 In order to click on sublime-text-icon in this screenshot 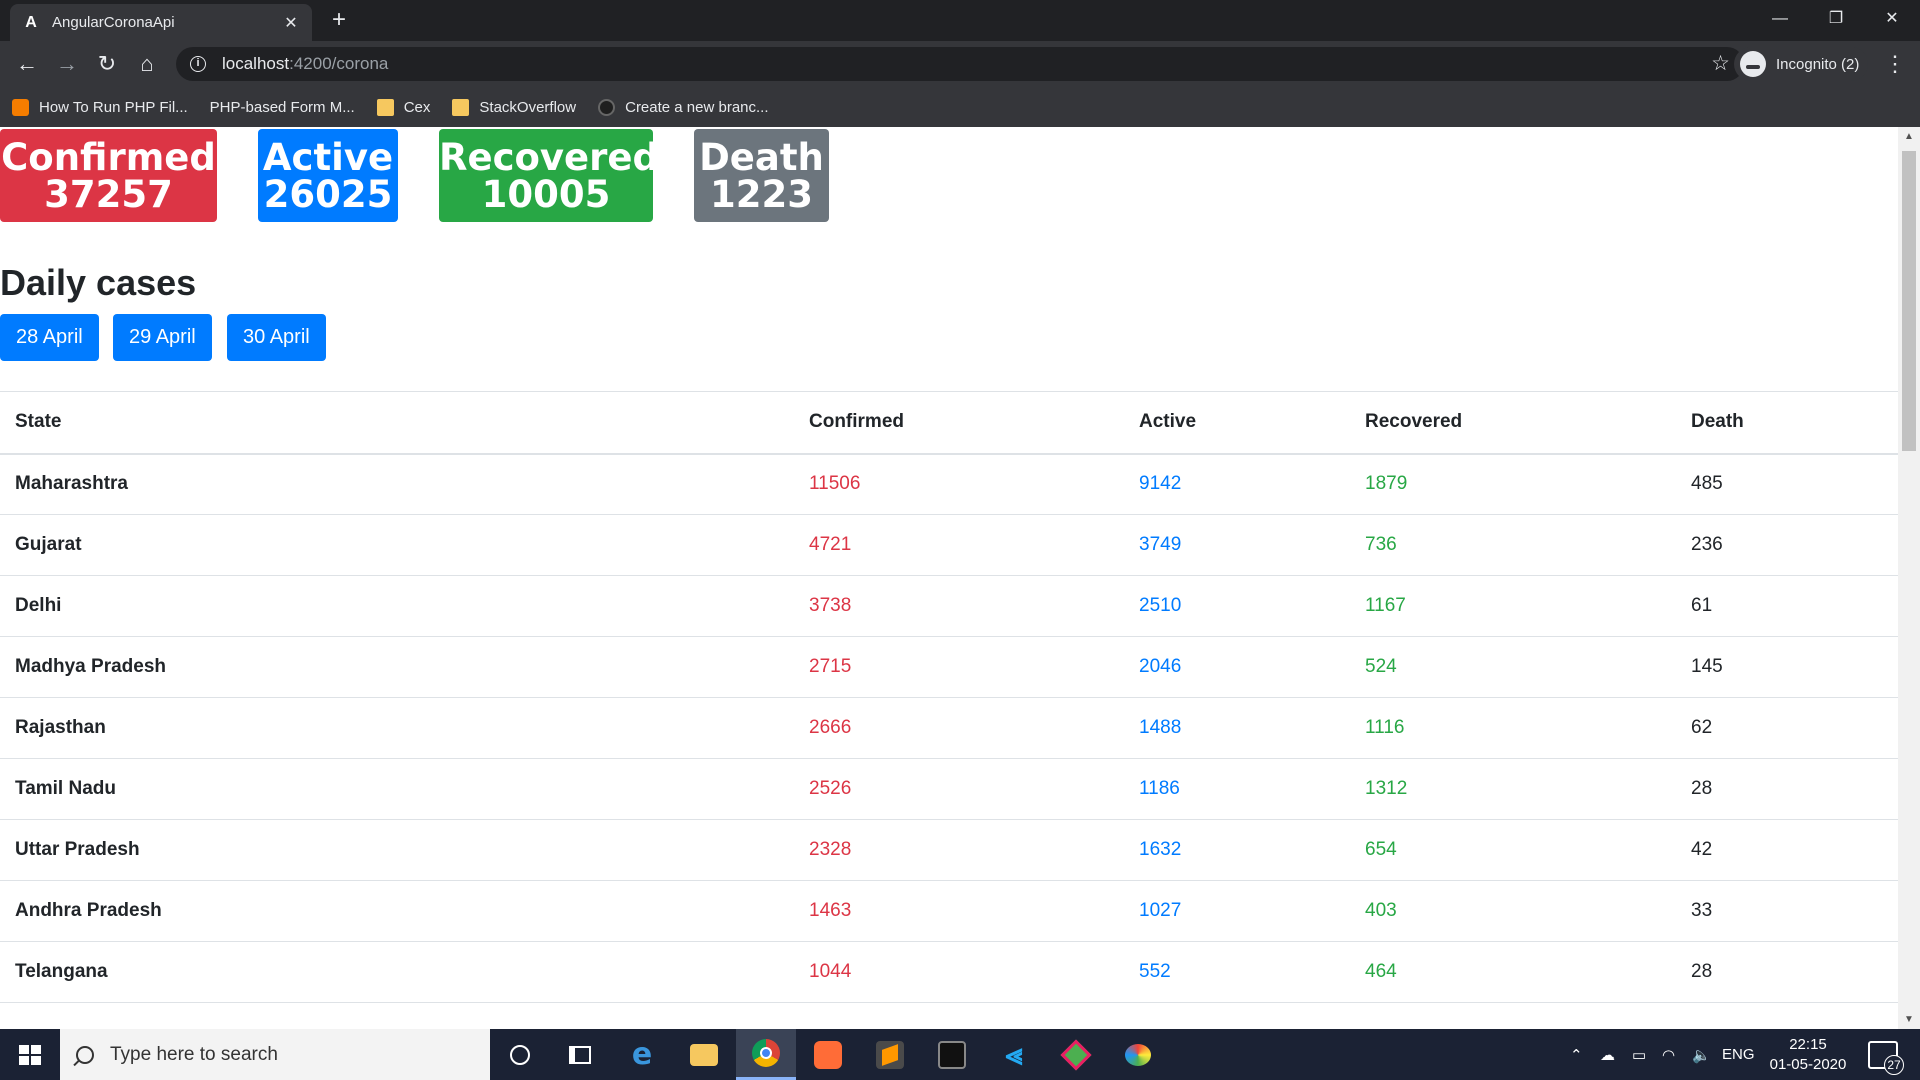, I will do `click(890, 1054)`.